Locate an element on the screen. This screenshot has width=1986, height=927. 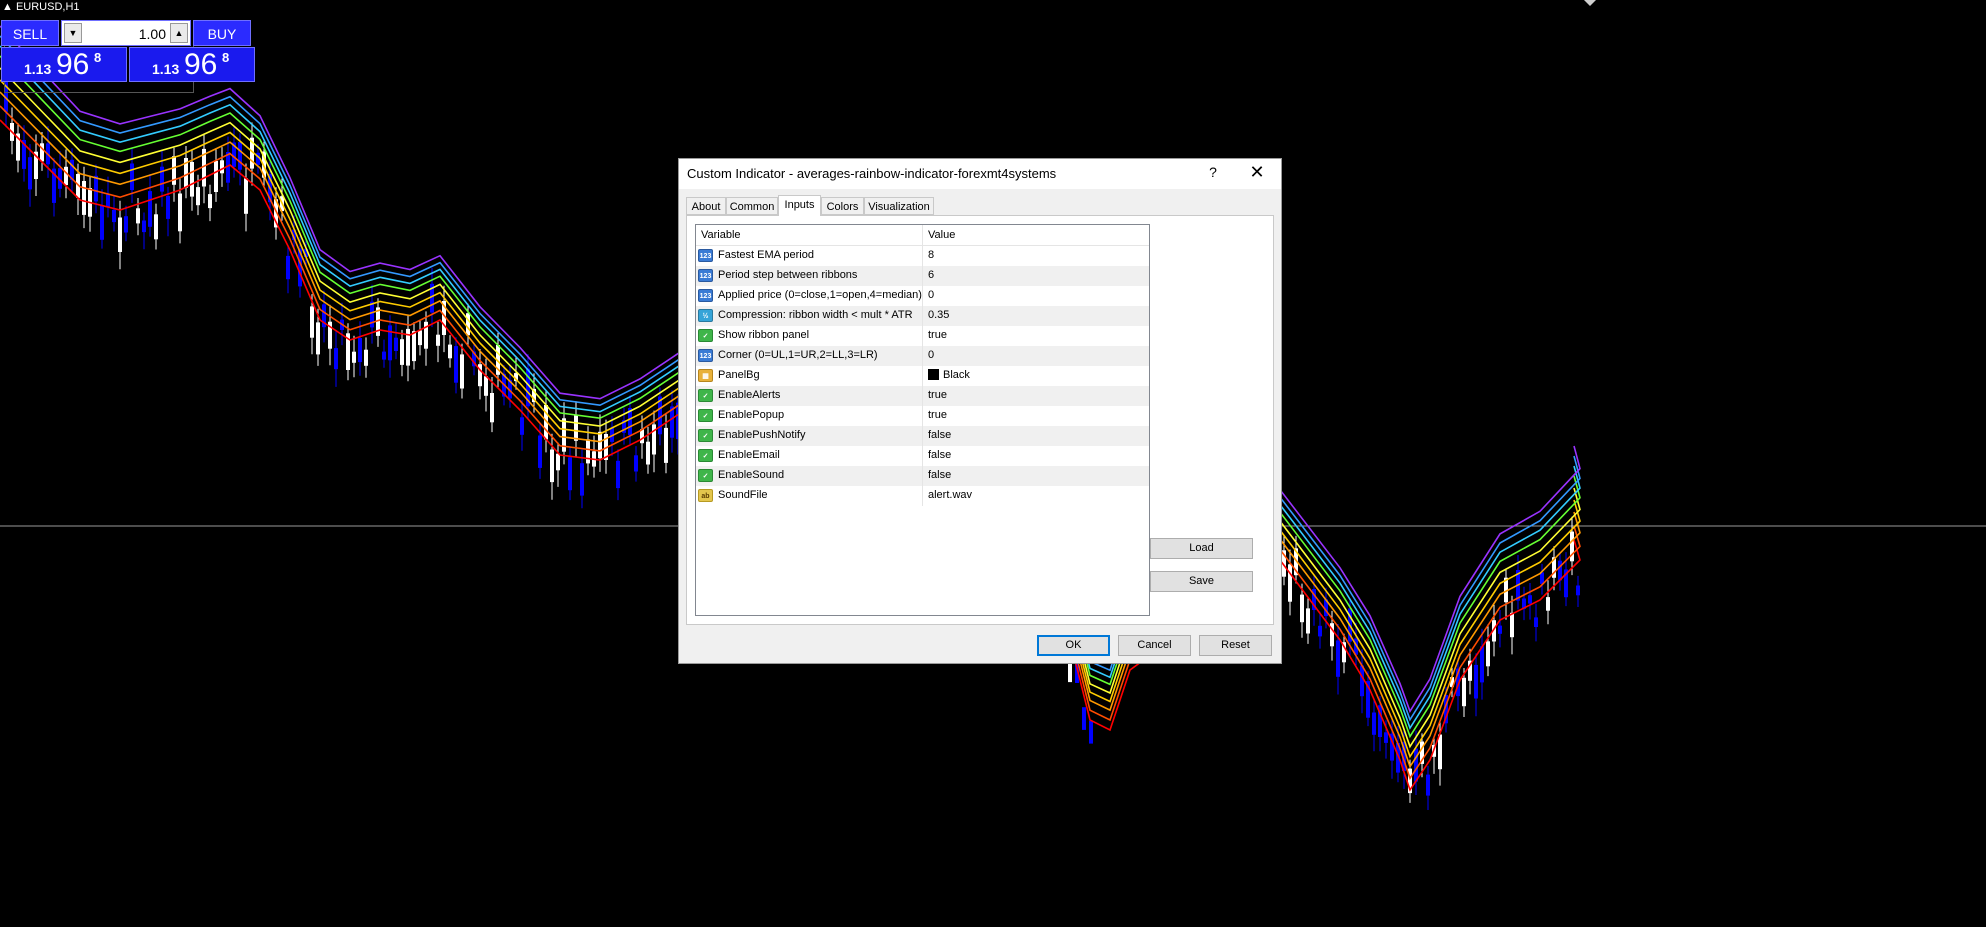
lot-size-stepper: ▼ ▲ is located at coordinates (126, 33).